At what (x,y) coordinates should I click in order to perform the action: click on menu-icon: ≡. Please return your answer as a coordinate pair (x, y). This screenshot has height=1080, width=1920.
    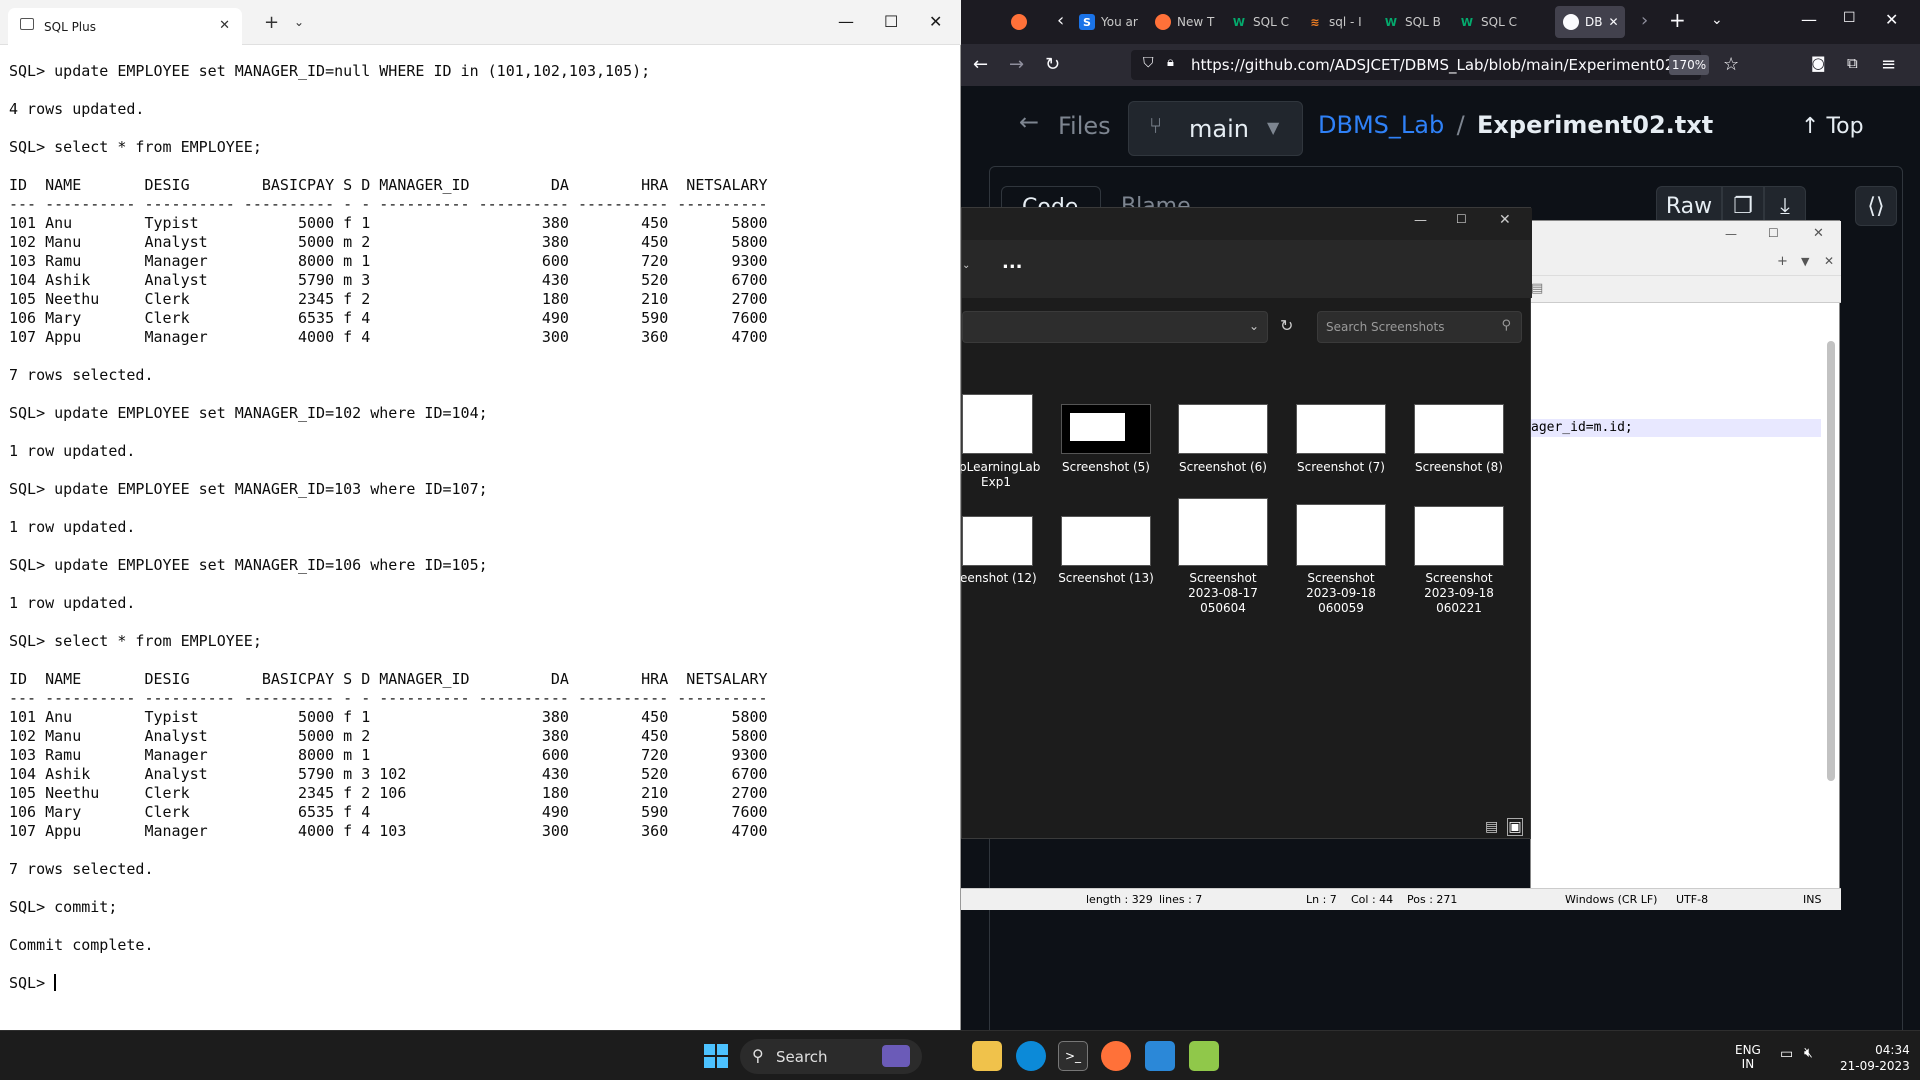
    Looking at the image, I should click on (1888, 64).